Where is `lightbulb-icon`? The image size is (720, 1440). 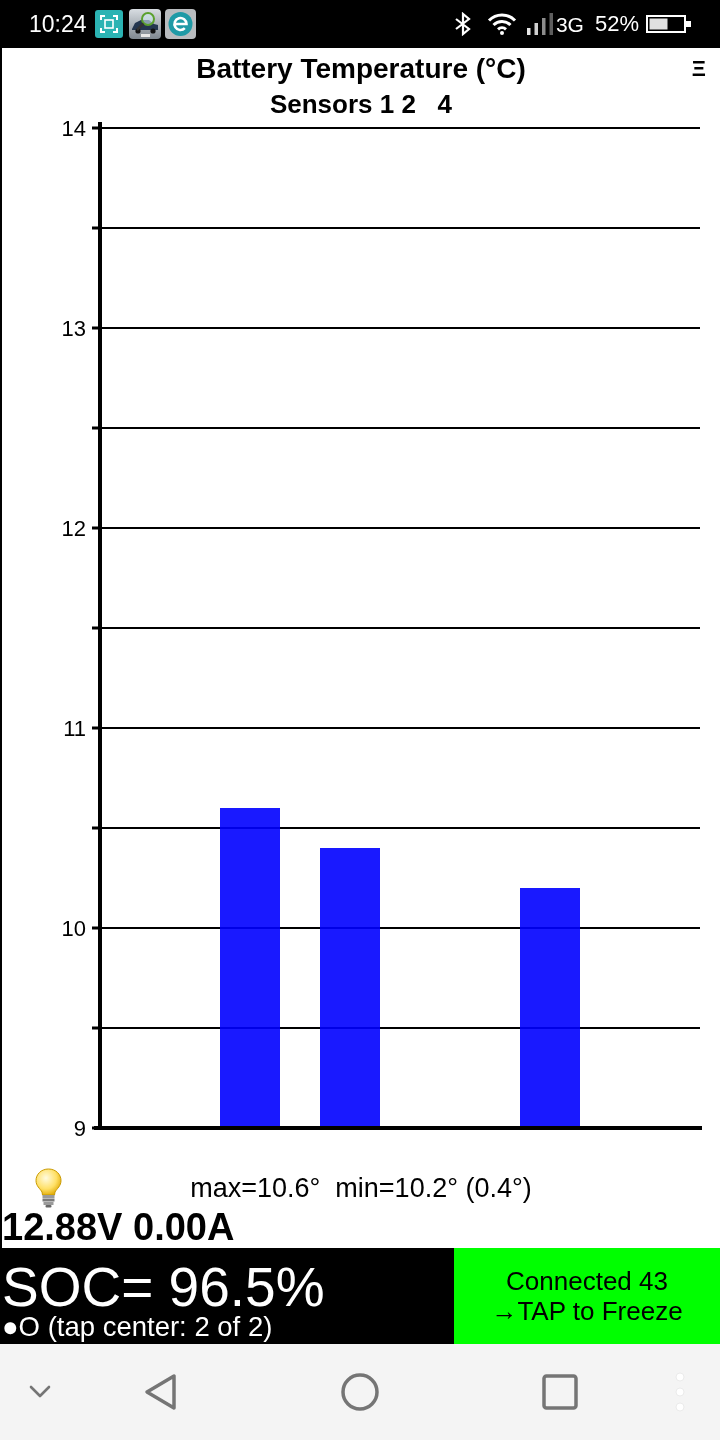 lightbulb-icon is located at coordinates (48, 1188).